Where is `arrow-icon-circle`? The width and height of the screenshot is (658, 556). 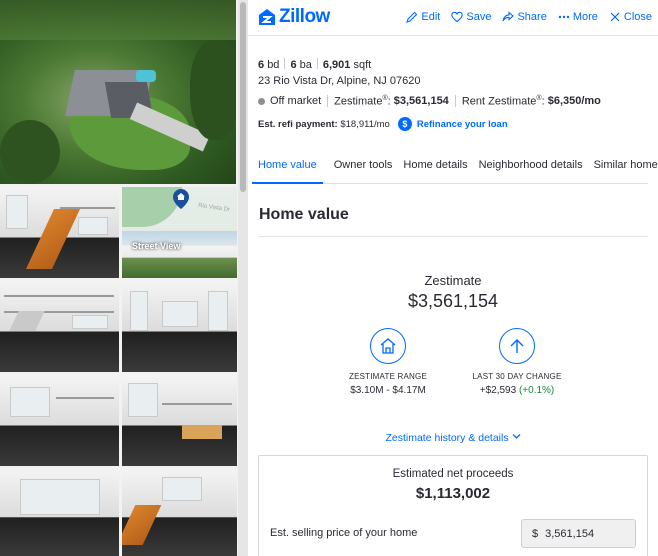
arrow-icon-circle is located at coordinates (517, 346).